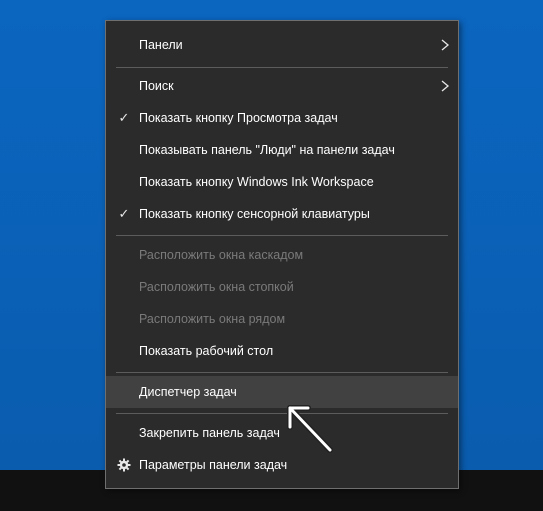 The width and height of the screenshot is (543, 511). What do you see at coordinates (310, 429) in the screenshot?
I see `pointer-arrow-icon` at bounding box center [310, 429].